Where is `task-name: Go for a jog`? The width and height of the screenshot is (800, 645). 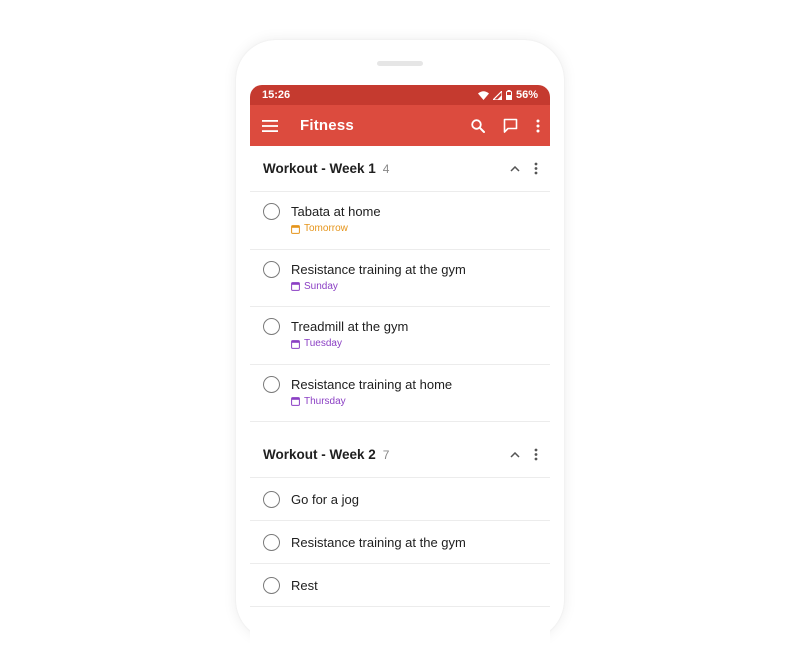 task-name: Go for a jog is located at coordinates (325, 499).